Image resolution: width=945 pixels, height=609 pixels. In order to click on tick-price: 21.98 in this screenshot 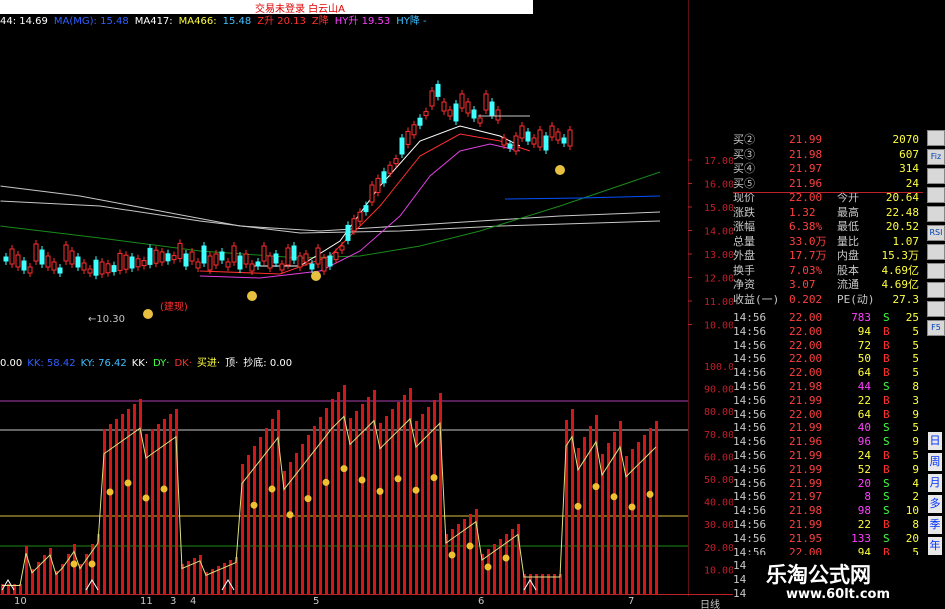, I will do `click(806, 511)`.